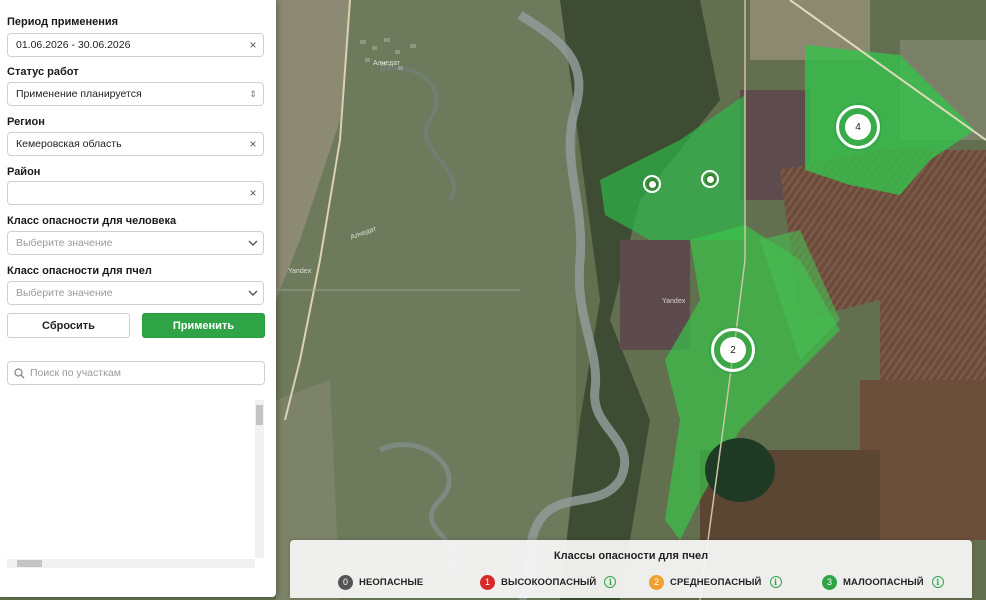 The width and height of the screenshot is (986, 600). Describe the element at coordinates (136, 481) in the screenshot. I see `plots-list` at that location.